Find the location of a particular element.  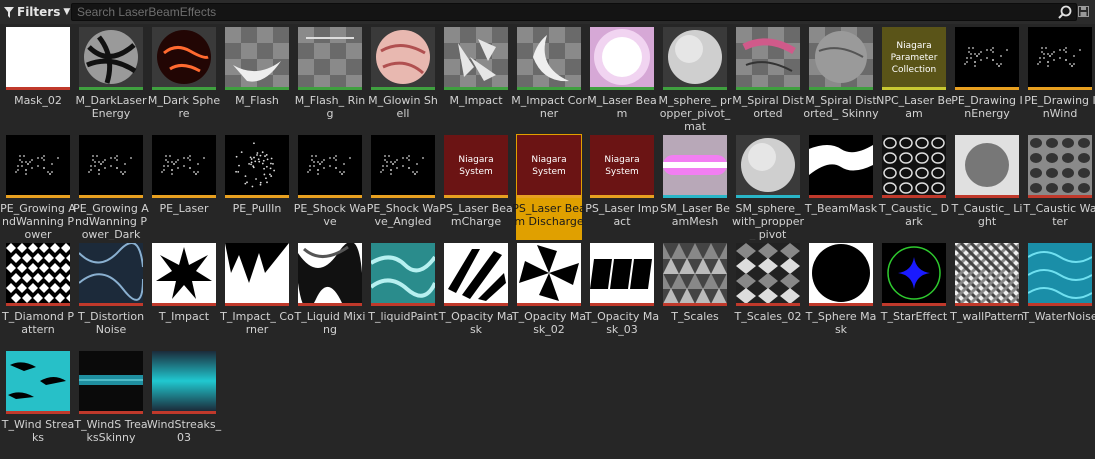

asset-label: T_Caustic Water is located at coordinates (1059, 215).